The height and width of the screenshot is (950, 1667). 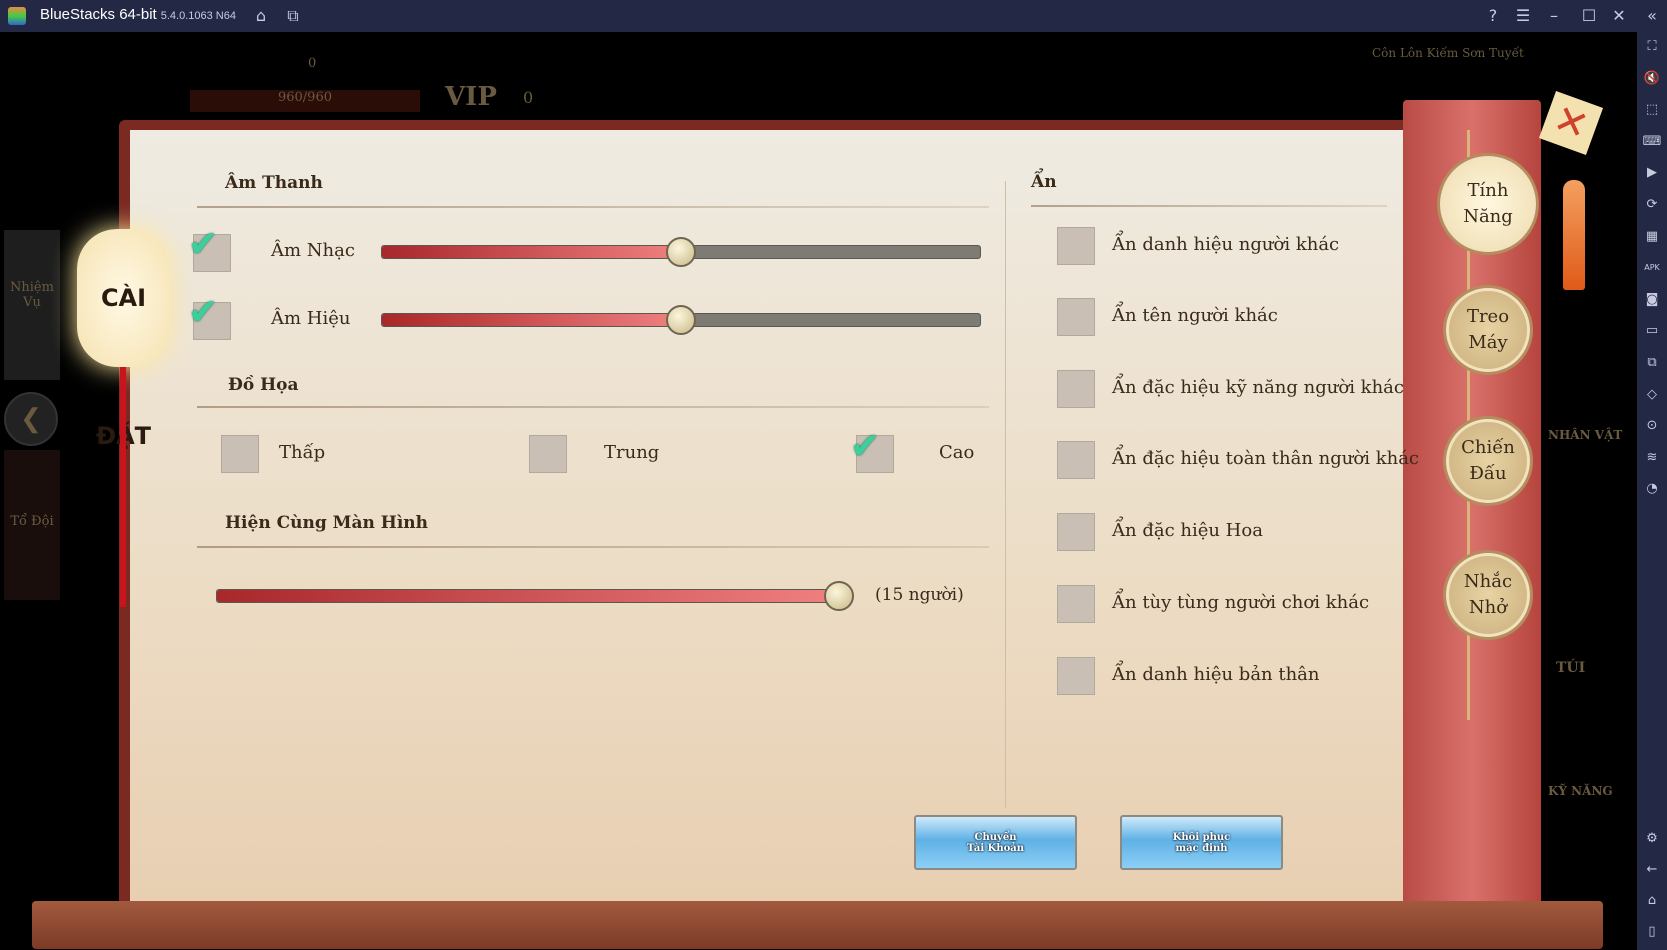 What do you see at coordinates (1571, 123) in the screenshot?
I see `close-dialog-button: ✕` at bounding box center [1571, 123].